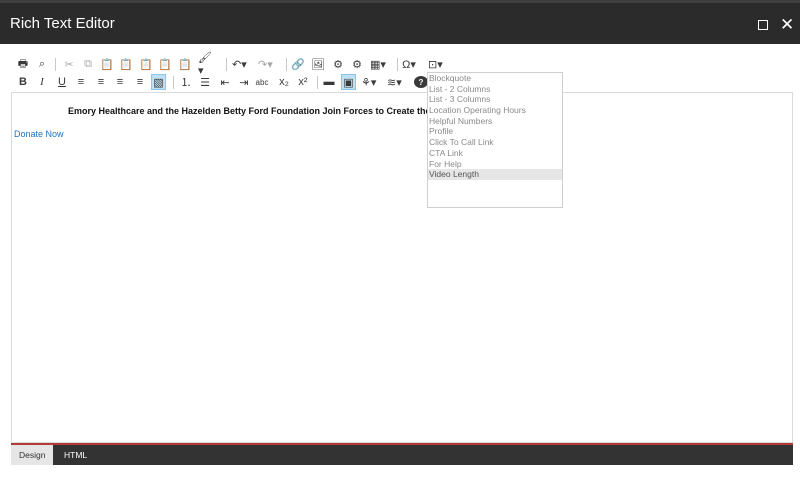 Image resolution: width=800 pixels, height=478 pixels. I want to click on table-icon: ▦▾, so click(378, 64).